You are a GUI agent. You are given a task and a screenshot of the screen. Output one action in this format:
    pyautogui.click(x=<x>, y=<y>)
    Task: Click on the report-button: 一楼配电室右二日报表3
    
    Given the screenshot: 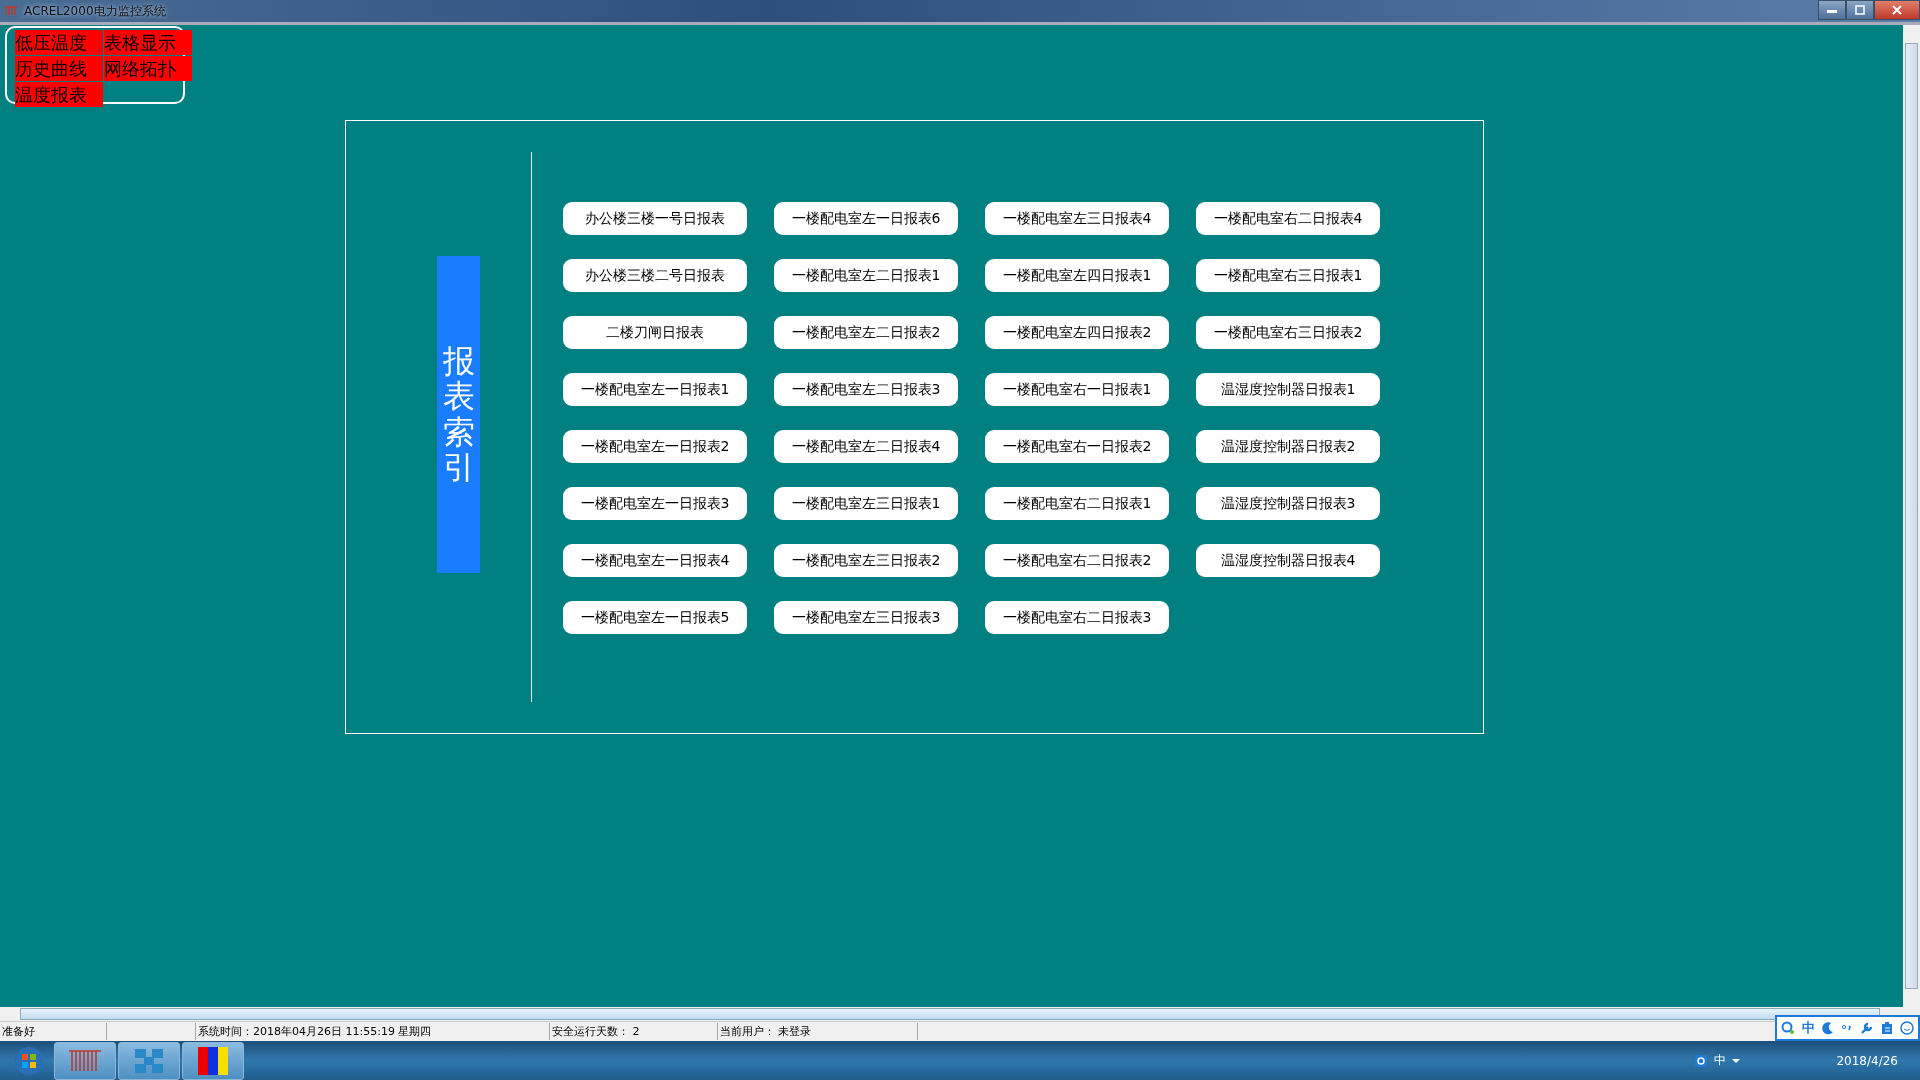 What is the action you would take?
    pyautogui.click(x=1077, y=617)
    